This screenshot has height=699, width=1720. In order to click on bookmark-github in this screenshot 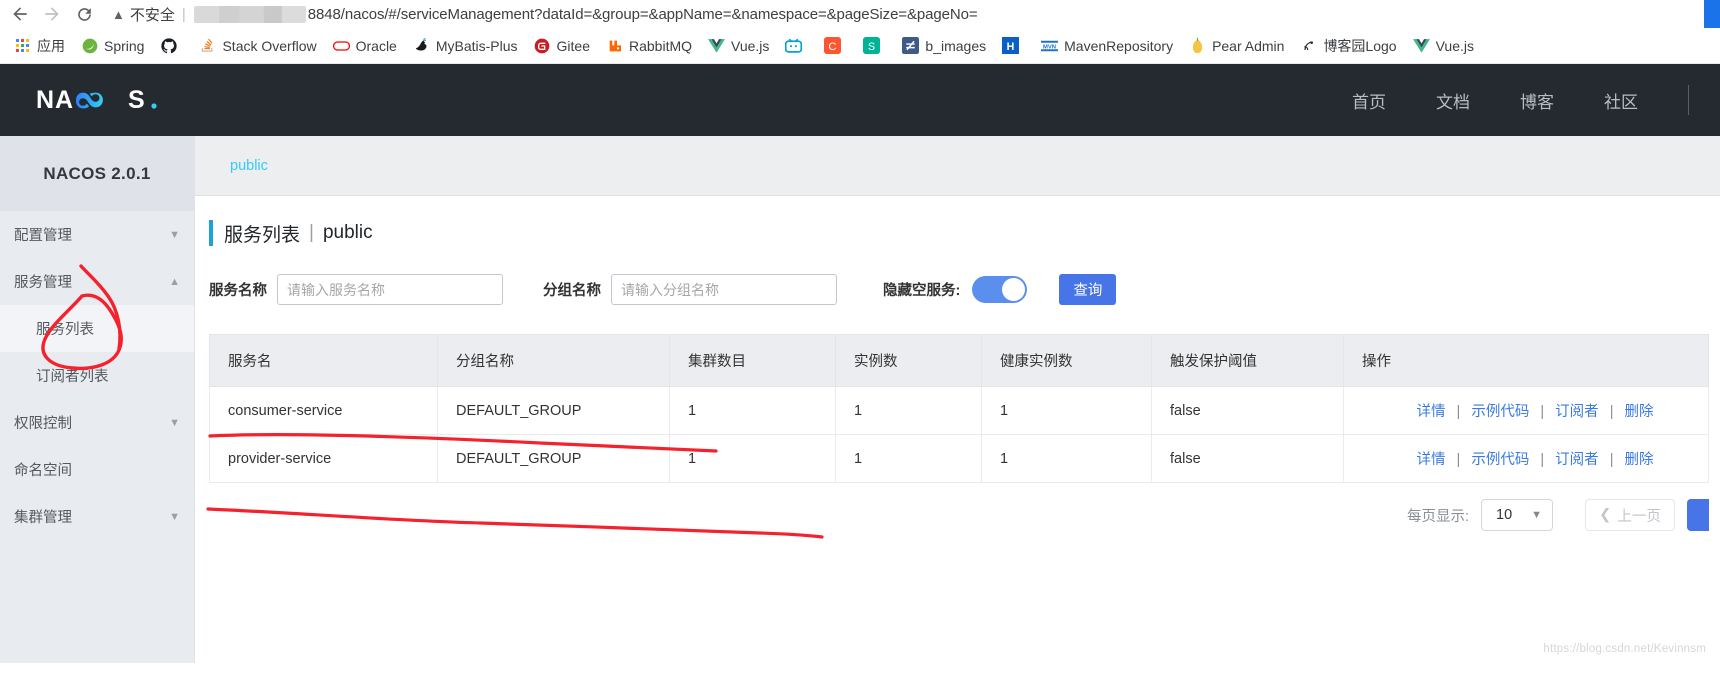, I will do `click(171, 45)`.